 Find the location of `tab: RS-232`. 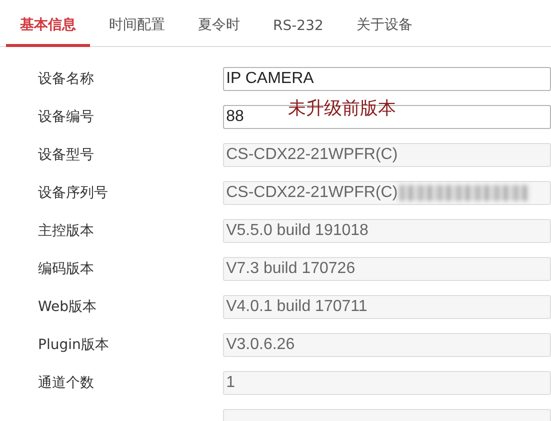

tab: RS-232 is located at coordinates (298, 32).